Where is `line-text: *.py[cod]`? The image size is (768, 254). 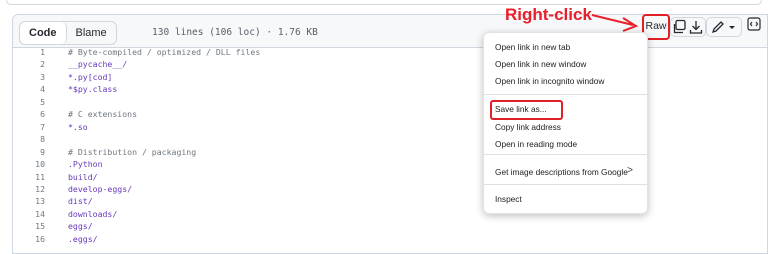
line-text: *.py[cod] is located at coordinates (90, 76).